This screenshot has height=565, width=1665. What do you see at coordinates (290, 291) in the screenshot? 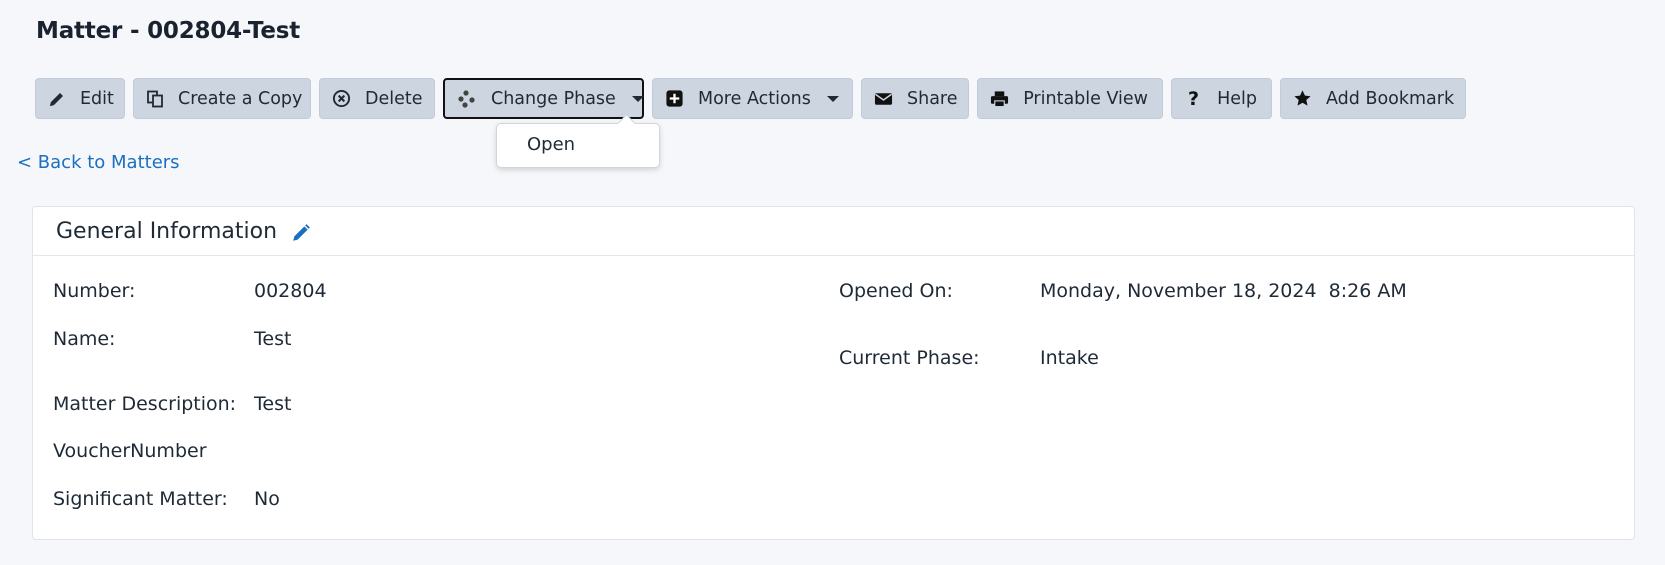
I see `number-value: 002804` at bounding box center [290, 291].